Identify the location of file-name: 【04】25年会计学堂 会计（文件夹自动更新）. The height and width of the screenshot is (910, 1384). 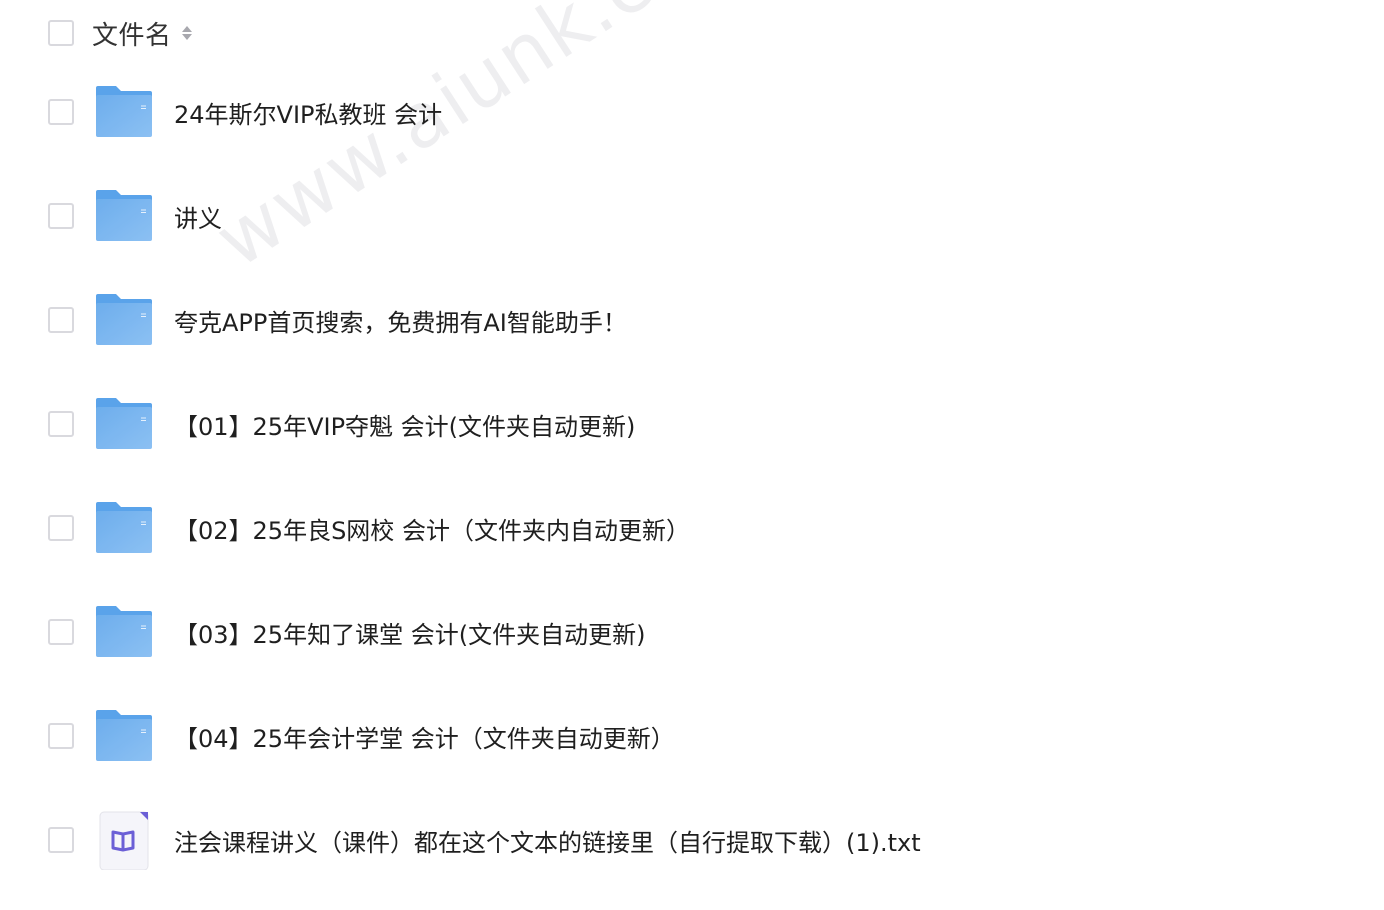
(424, 736).